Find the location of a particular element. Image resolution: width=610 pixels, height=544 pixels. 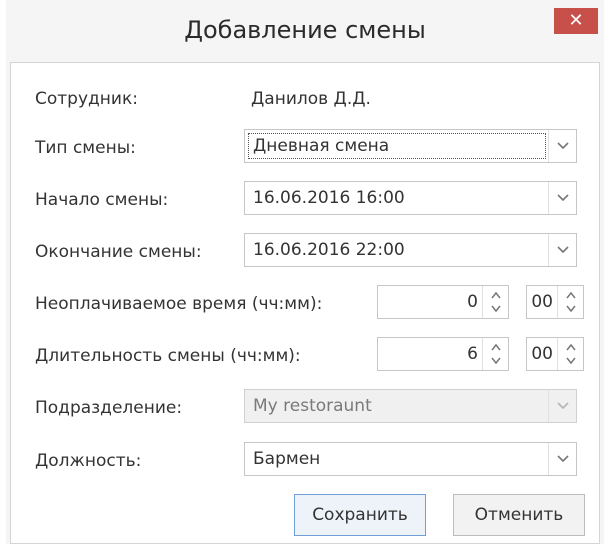

shift-start-label: Начало смены: is located at coordinates (102, 200).